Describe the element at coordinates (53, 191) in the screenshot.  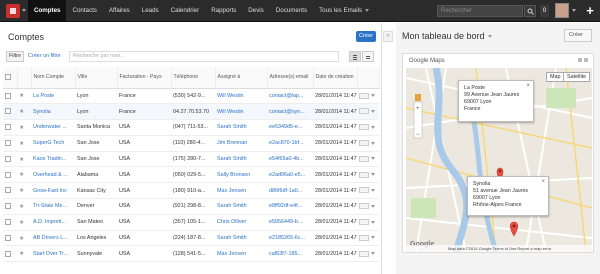
I see `account-name-link: Grow-Fast Inc` at that location.